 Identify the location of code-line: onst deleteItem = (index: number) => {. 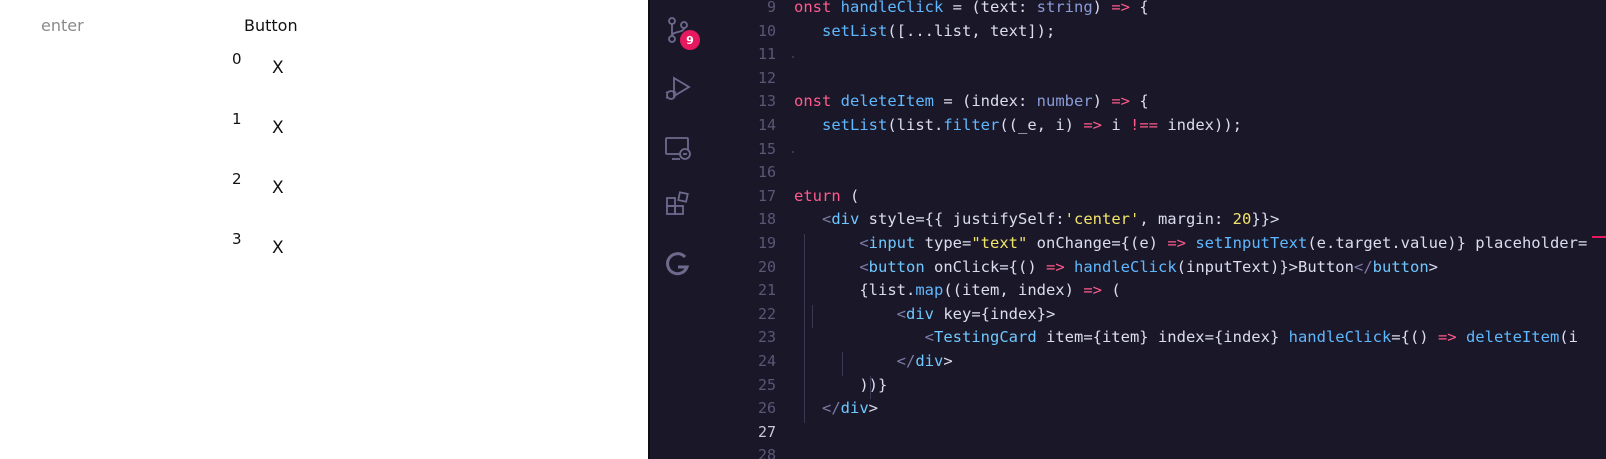
(971, 101).